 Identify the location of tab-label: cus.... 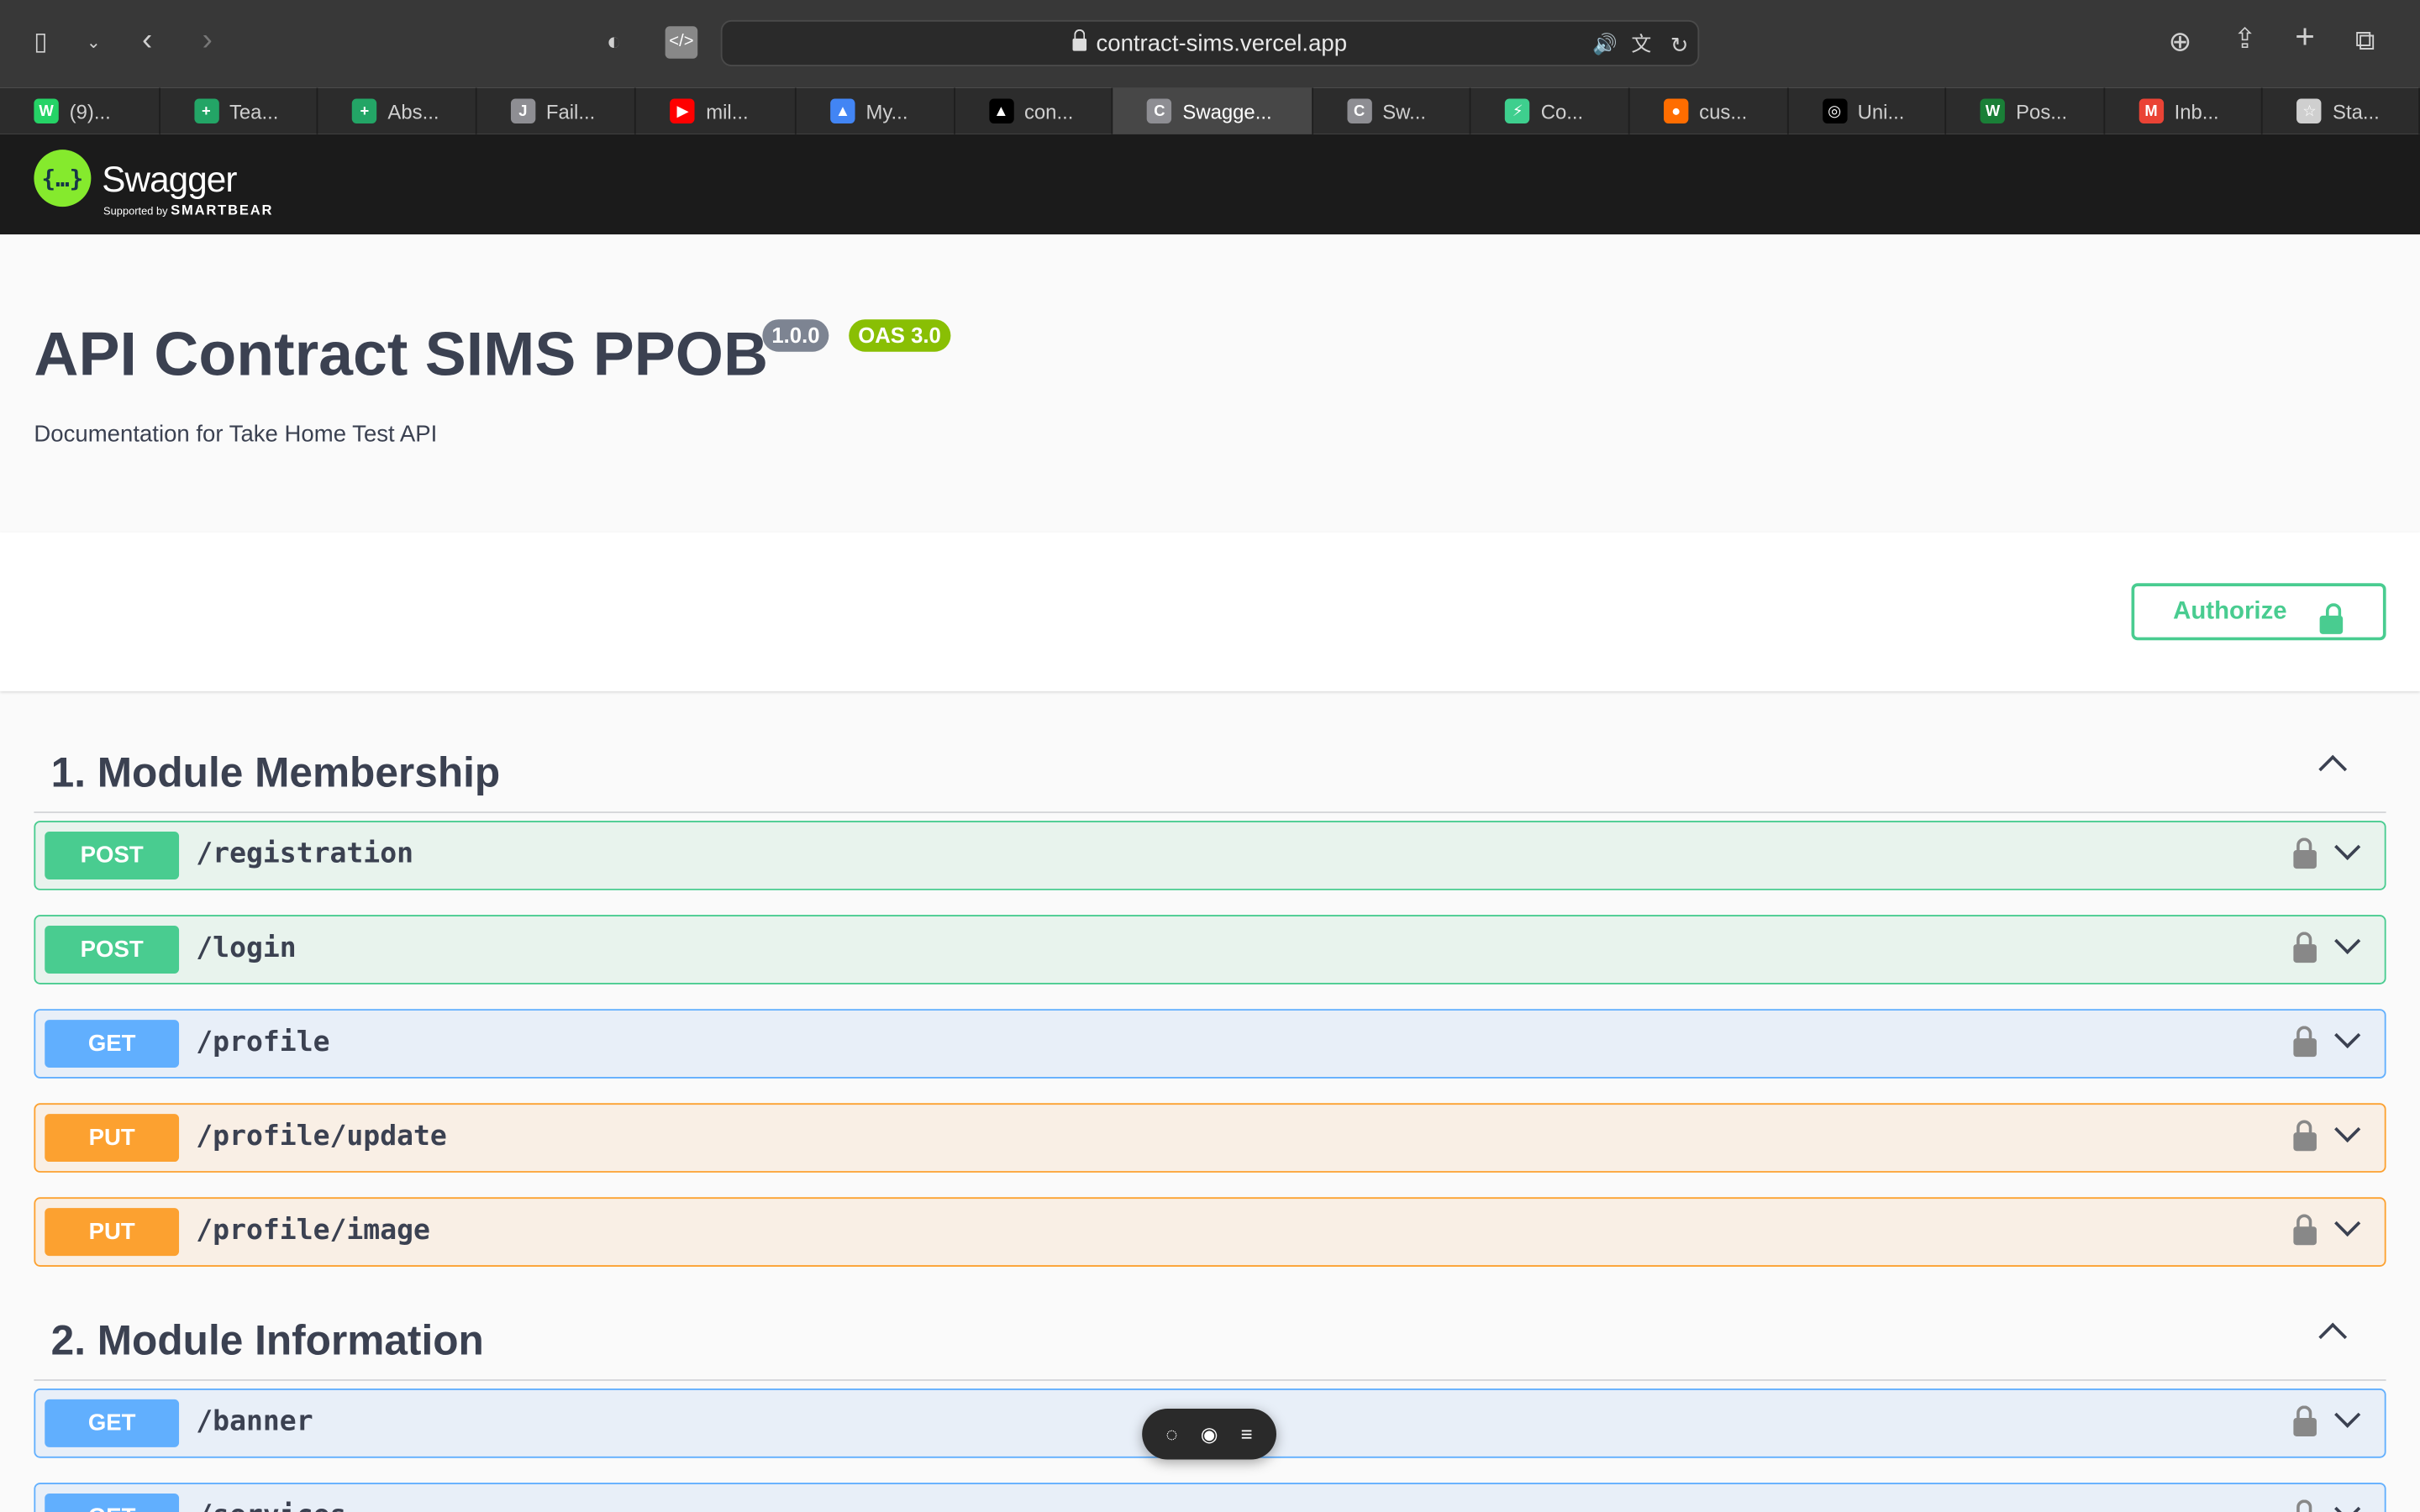
(1724, 111).